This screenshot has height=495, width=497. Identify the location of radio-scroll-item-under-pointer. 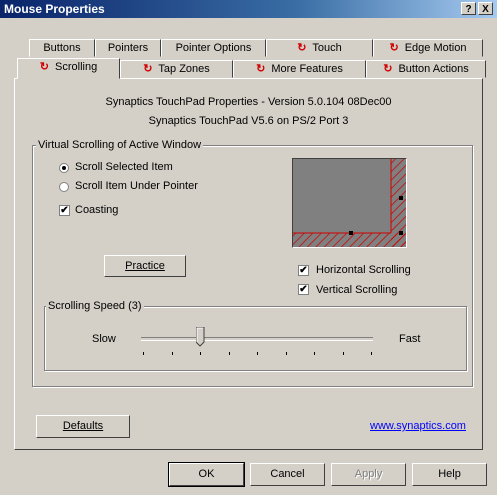
(64, 187).